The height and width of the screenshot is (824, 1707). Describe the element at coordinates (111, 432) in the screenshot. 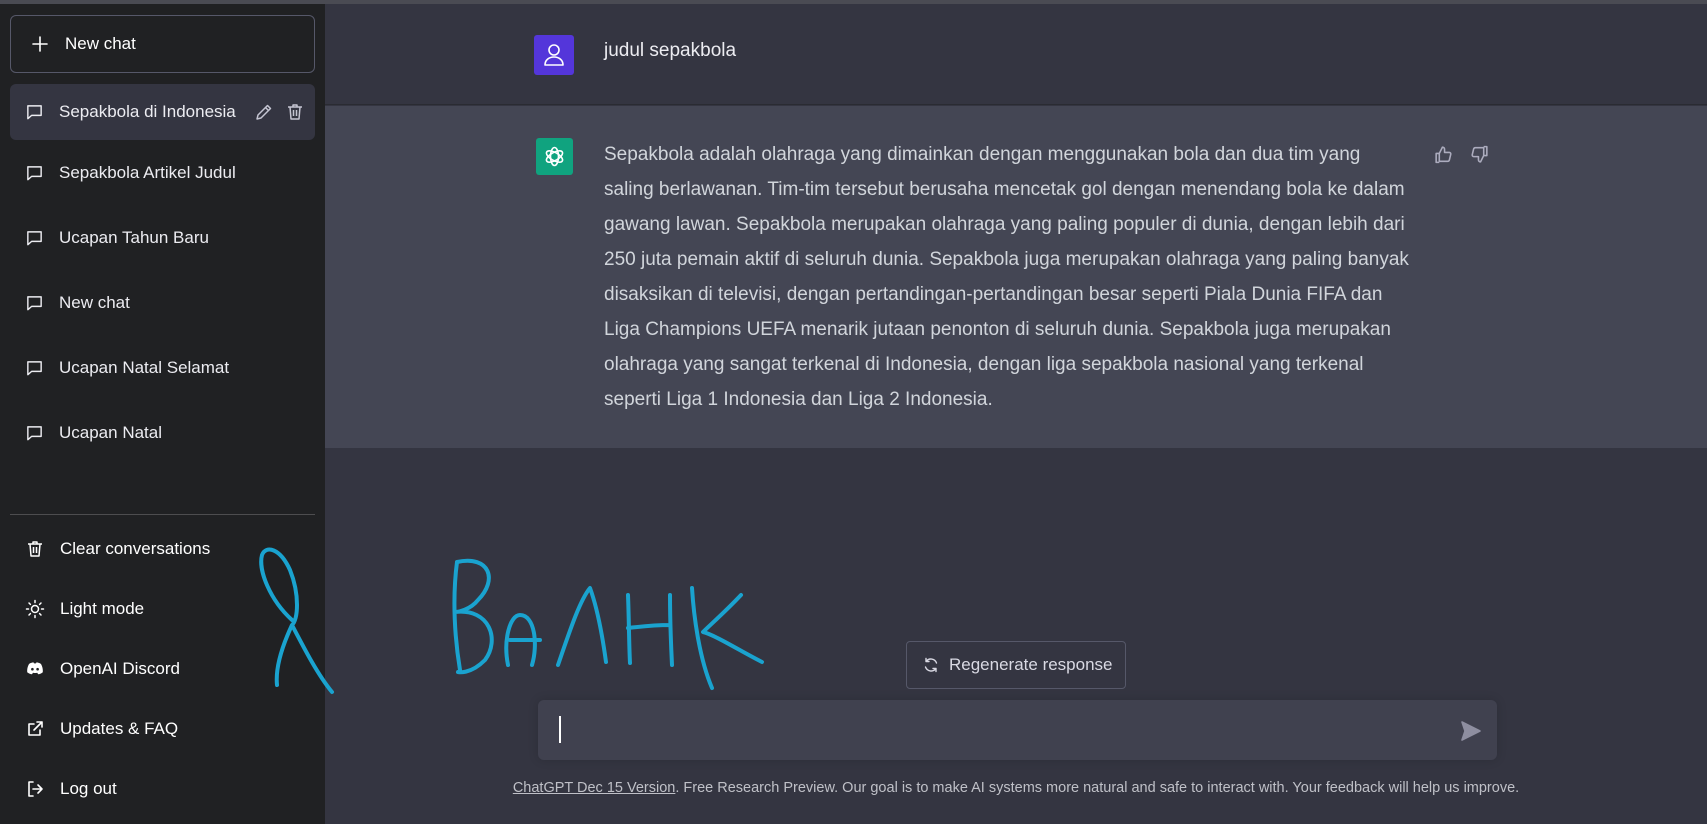

I see `conversation-label: Ucapan Natal` at that location.